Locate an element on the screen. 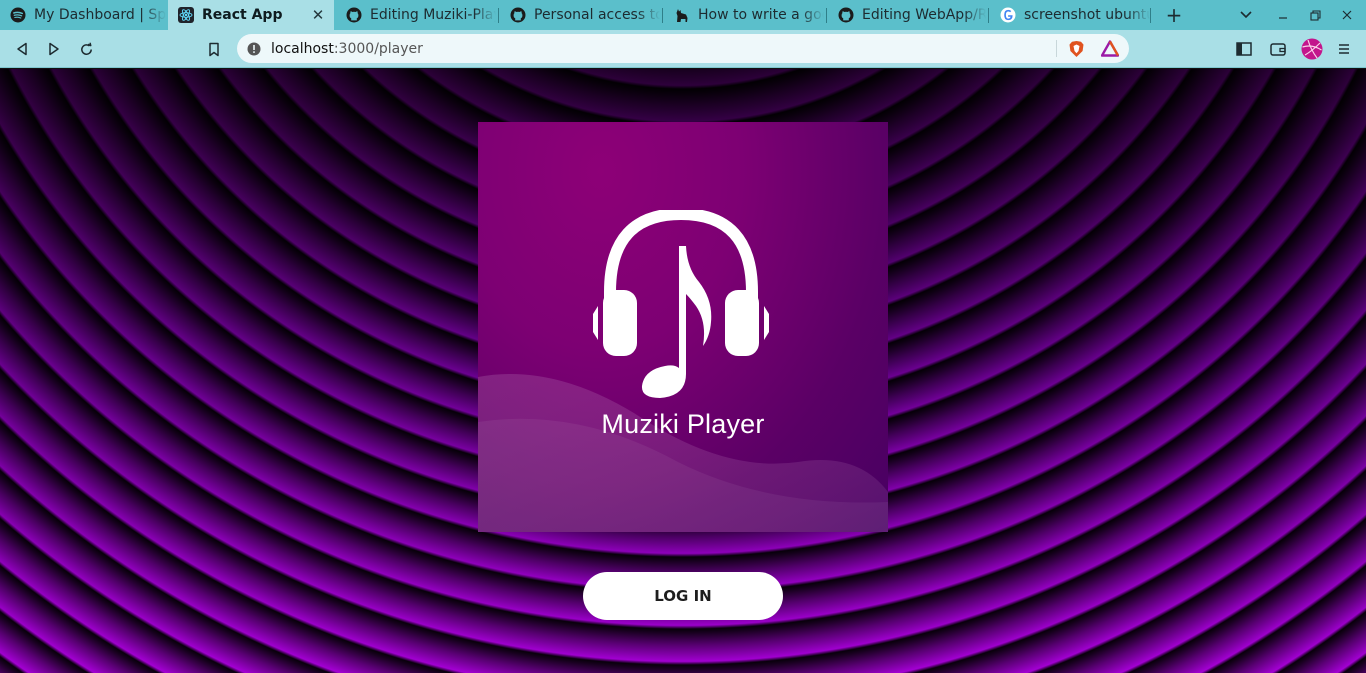 The height and width of the screenshot is (673, 1366). avatar is located at coordinates (1312, 49).